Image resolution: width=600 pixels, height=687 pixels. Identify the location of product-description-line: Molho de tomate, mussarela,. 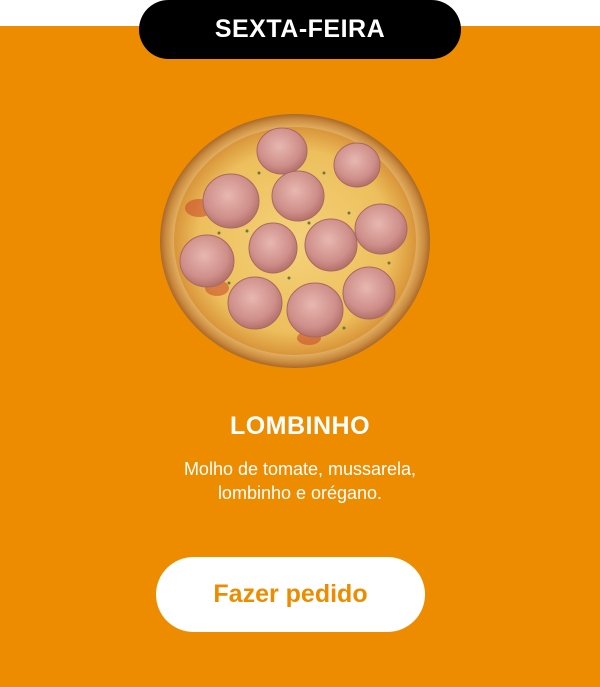
(300, 469).